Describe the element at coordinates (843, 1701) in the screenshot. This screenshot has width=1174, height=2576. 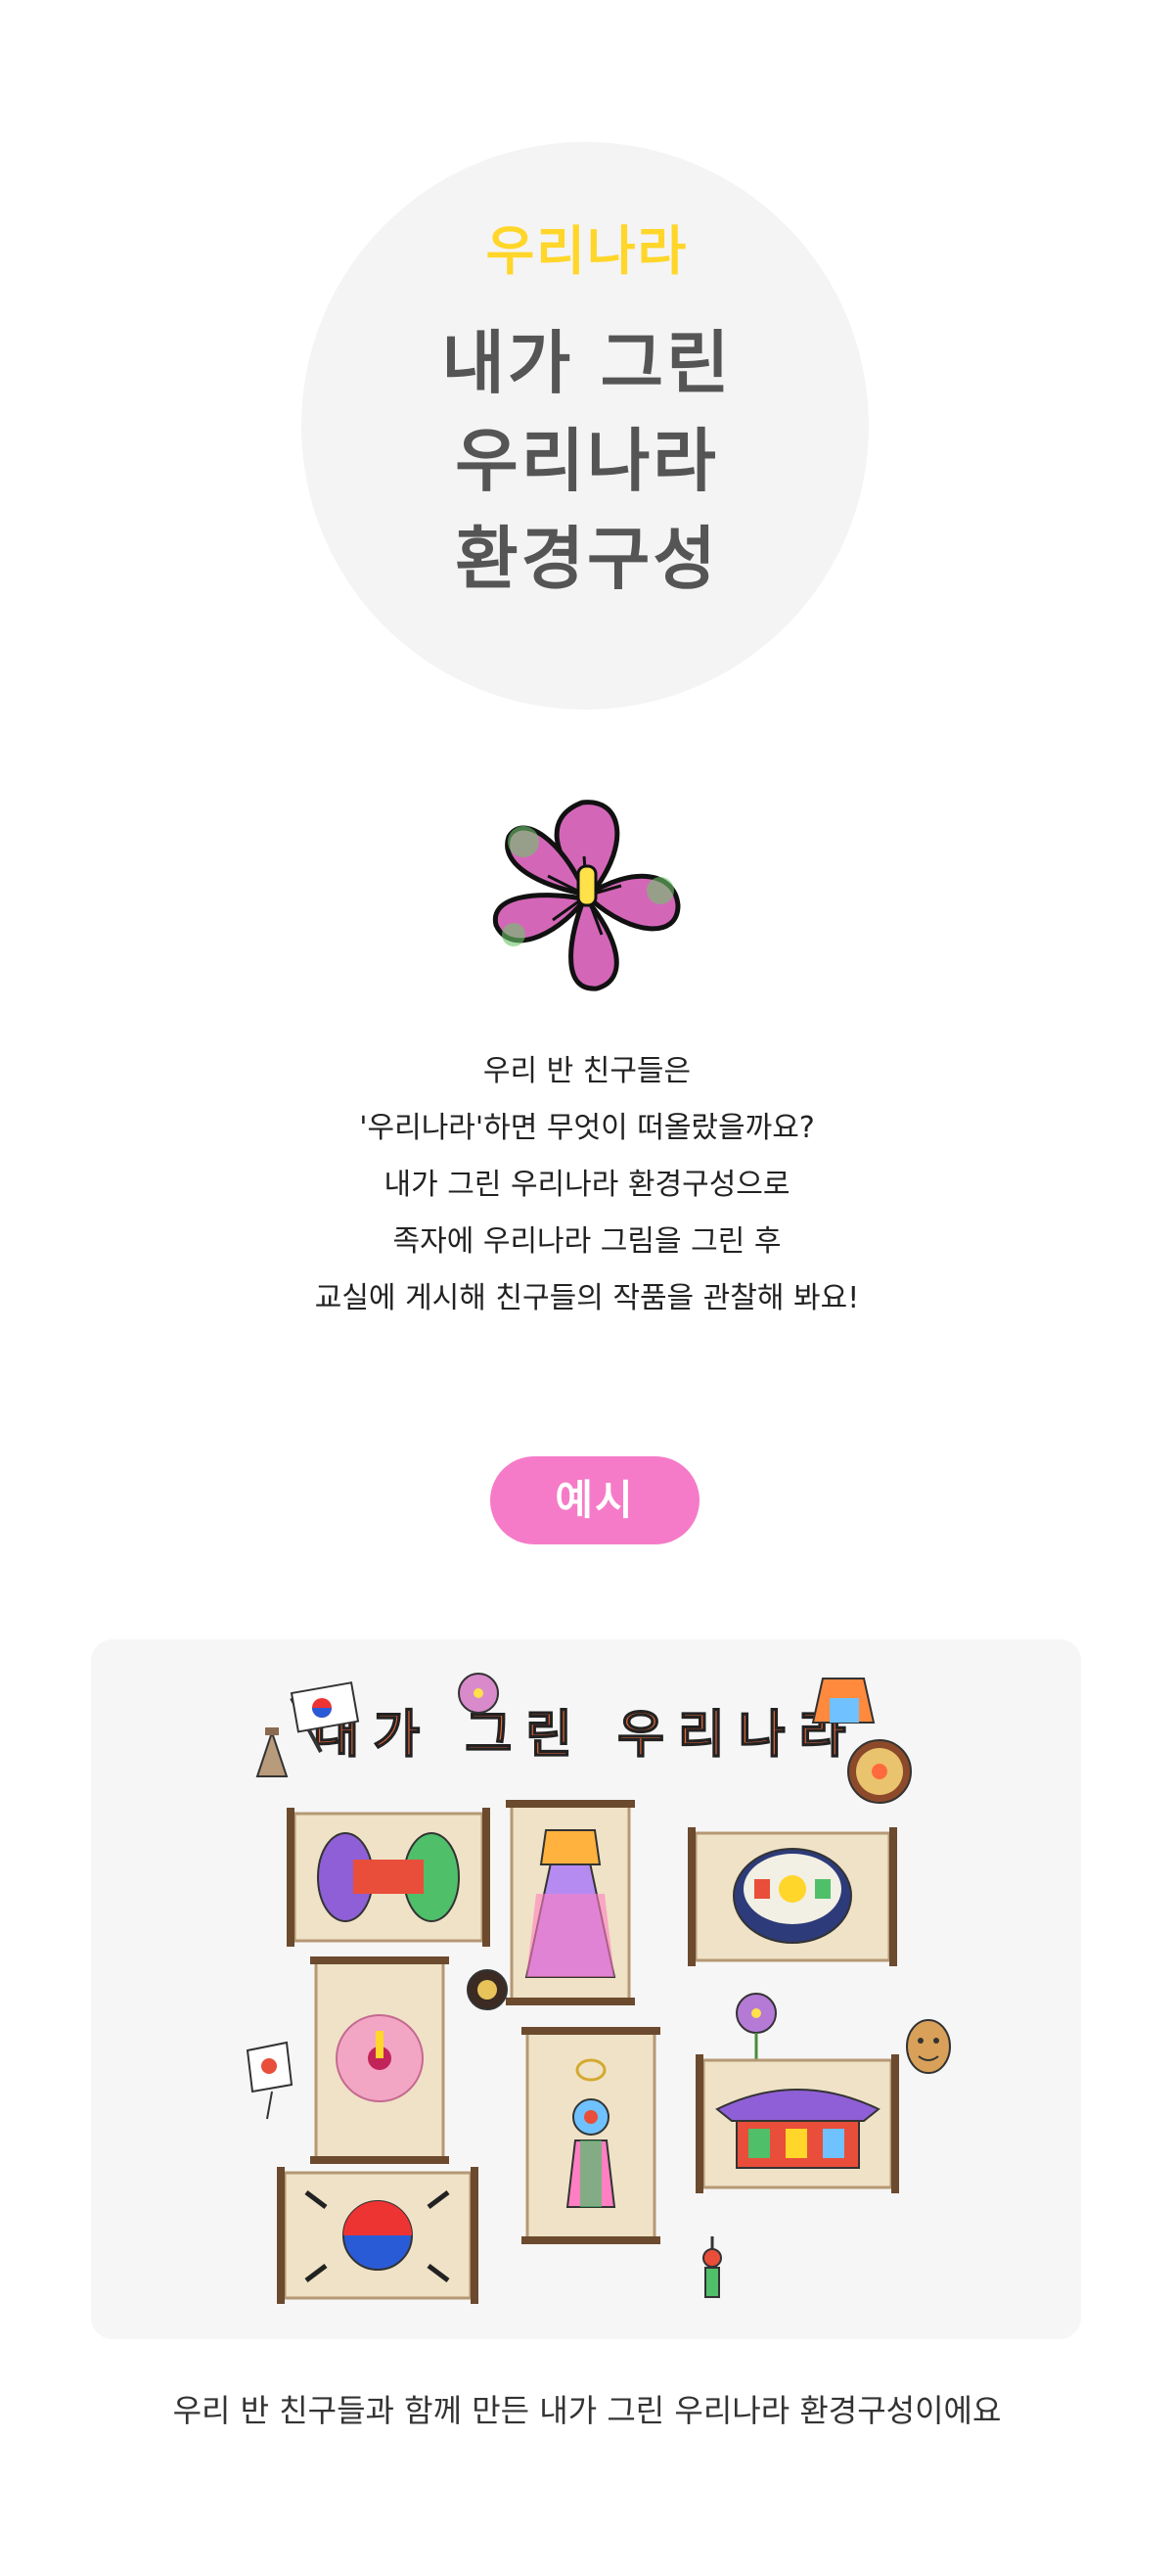
I see `hanbok-small-icon` at that location.